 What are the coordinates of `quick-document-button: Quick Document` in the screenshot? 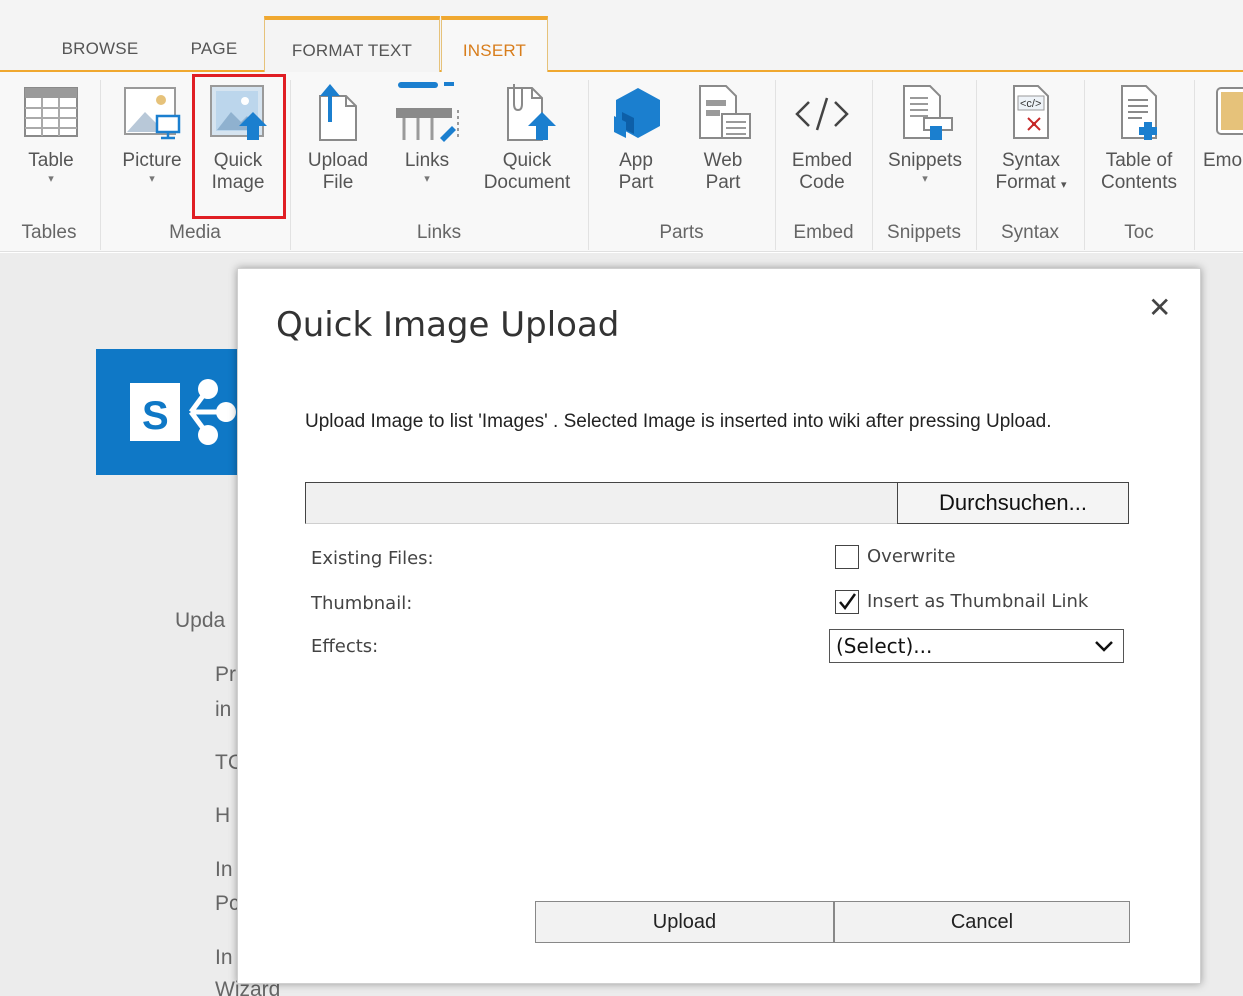 It's located at (527, 138).